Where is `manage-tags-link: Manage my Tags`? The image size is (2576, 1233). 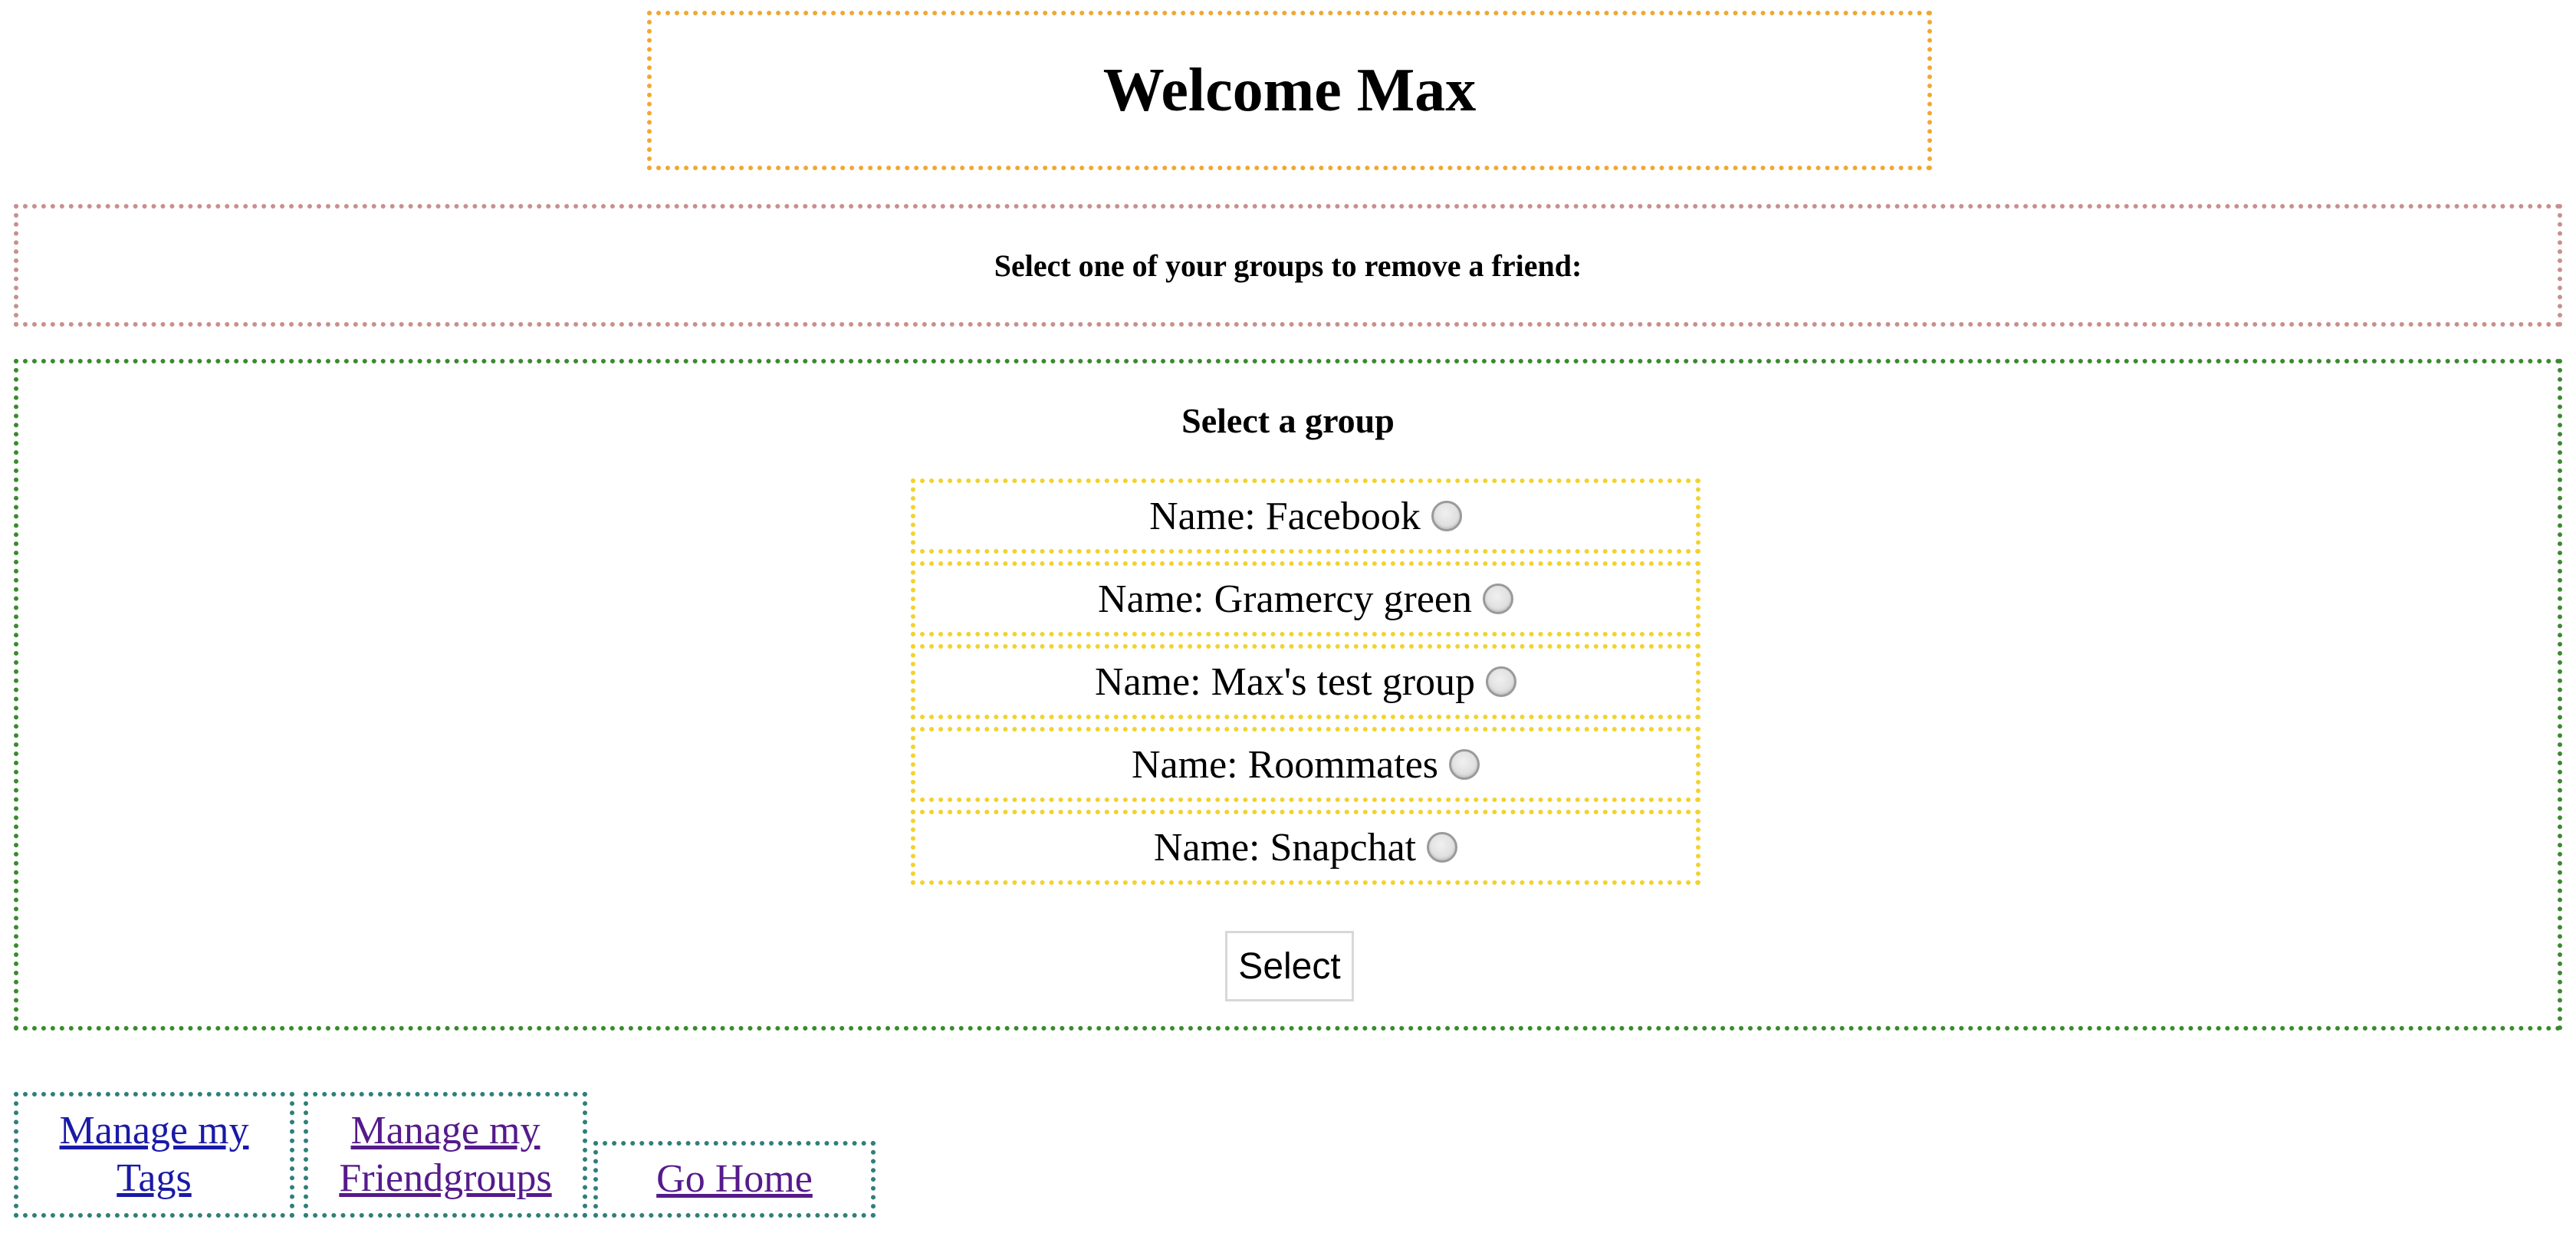 manage-tags-link: Manage my Tags is located at coordinates (154, 1154).